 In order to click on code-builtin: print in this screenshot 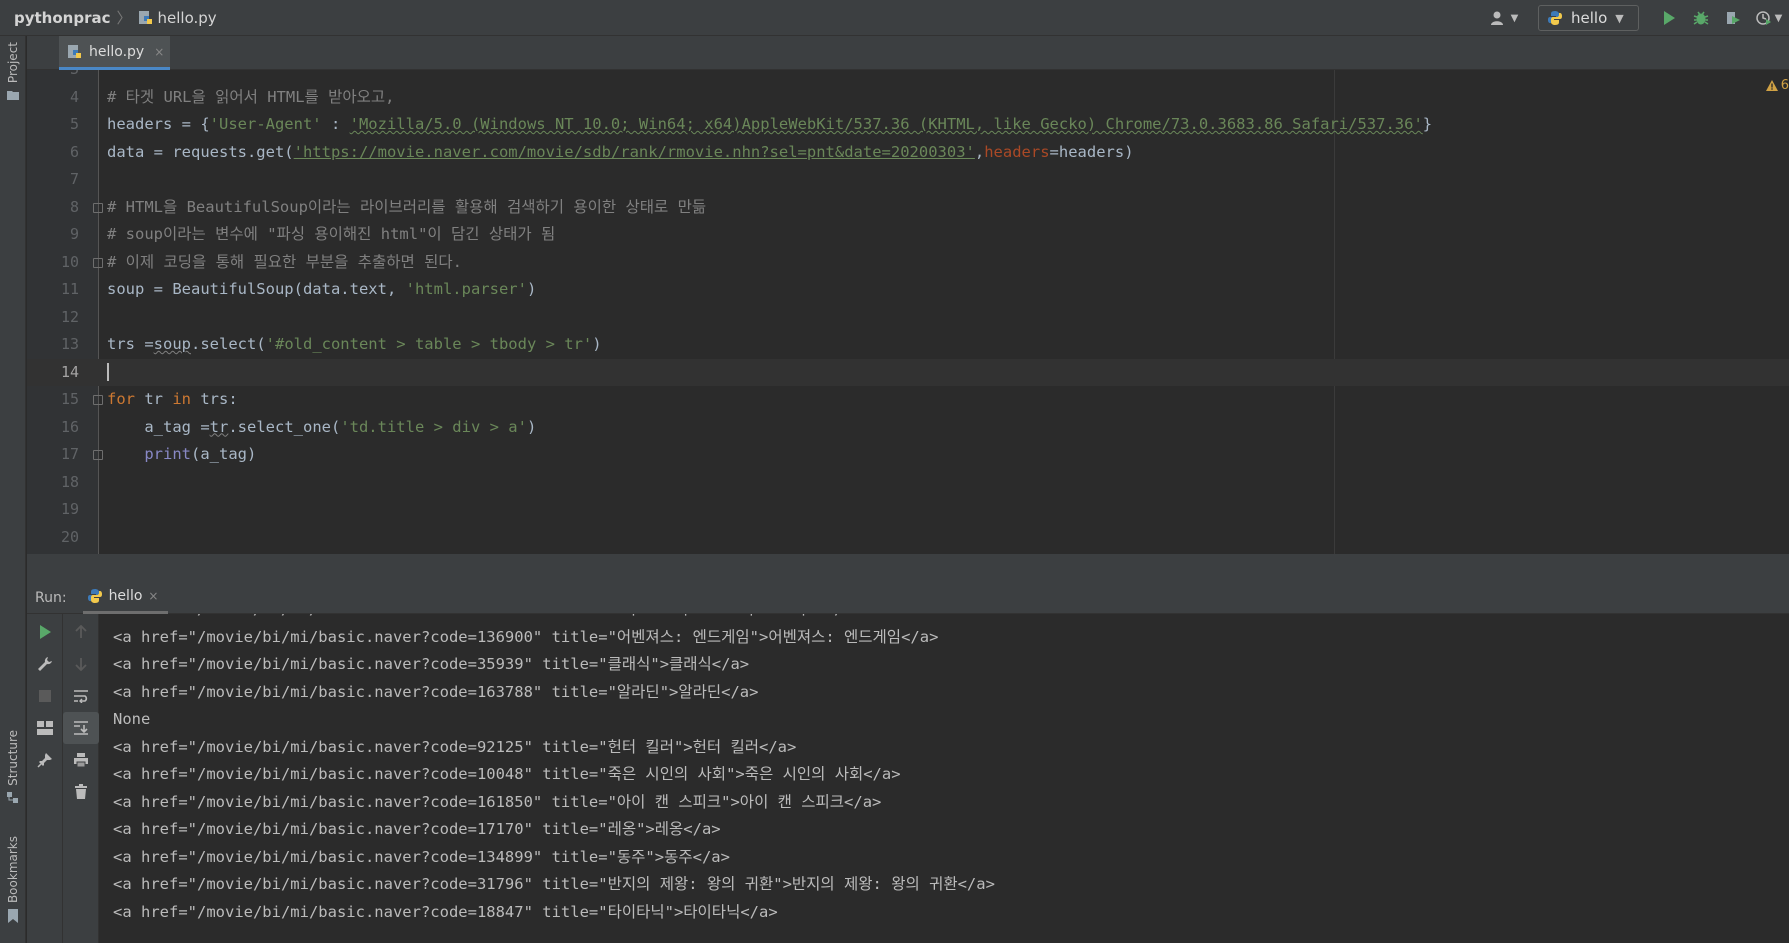, I will do `click(167, 454)`.